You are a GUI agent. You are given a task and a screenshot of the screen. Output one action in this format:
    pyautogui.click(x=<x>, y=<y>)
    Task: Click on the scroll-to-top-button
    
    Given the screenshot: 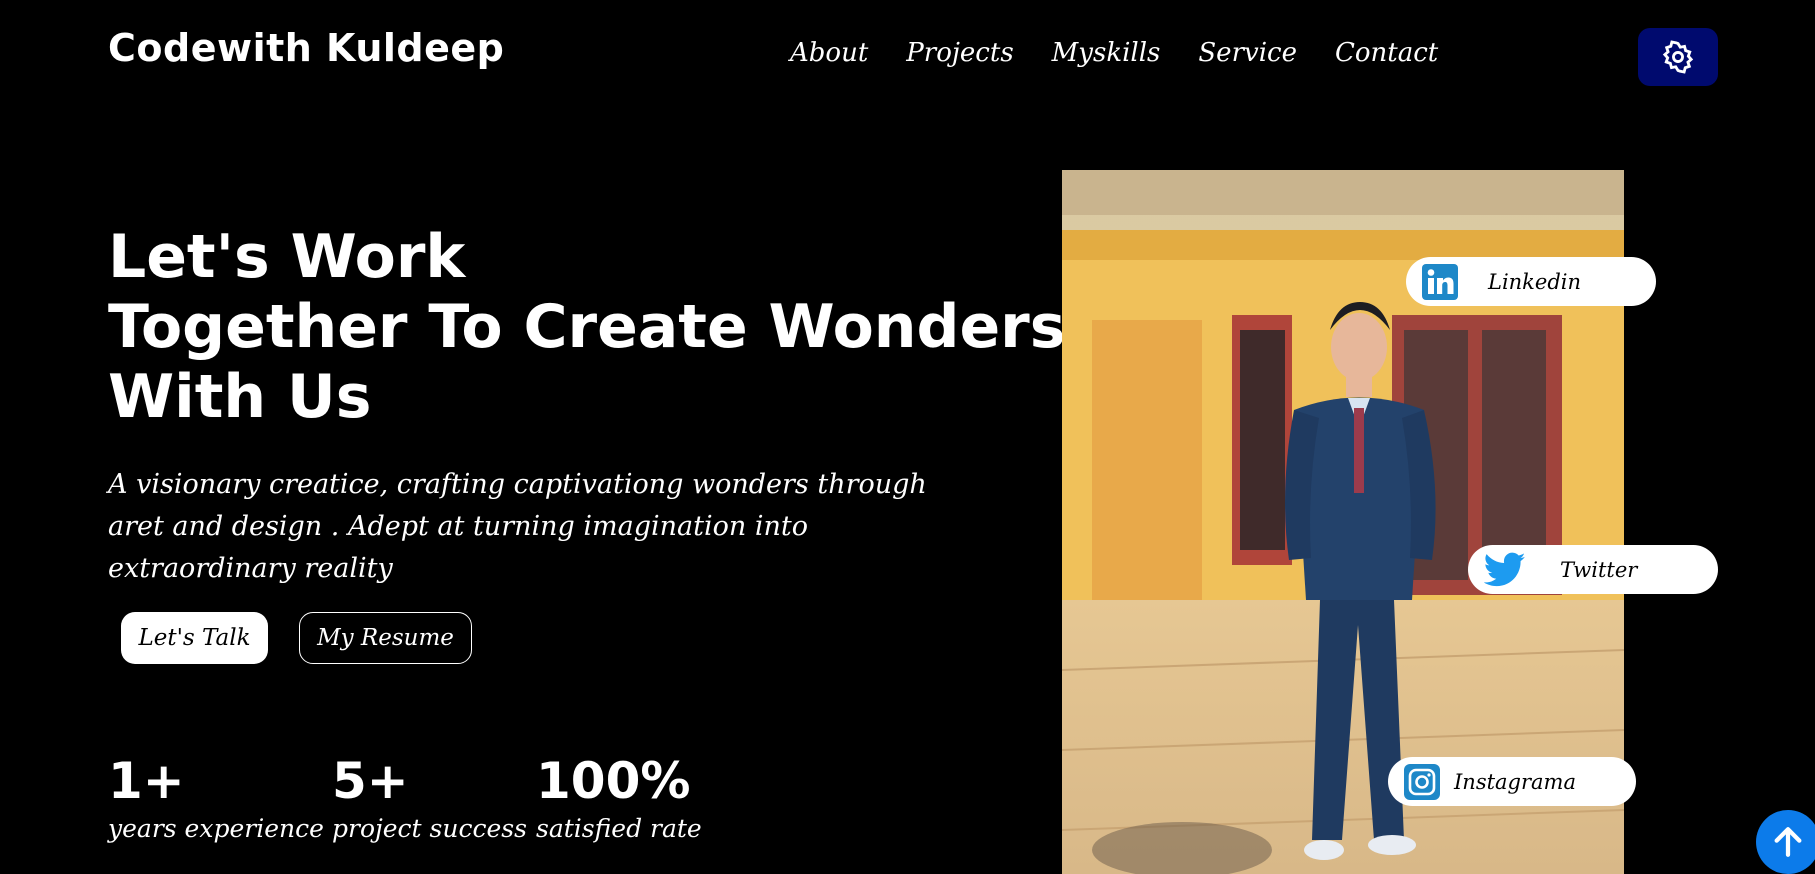 What is the action you would take?
    pyautogui.click(x=1785, y=842)
    